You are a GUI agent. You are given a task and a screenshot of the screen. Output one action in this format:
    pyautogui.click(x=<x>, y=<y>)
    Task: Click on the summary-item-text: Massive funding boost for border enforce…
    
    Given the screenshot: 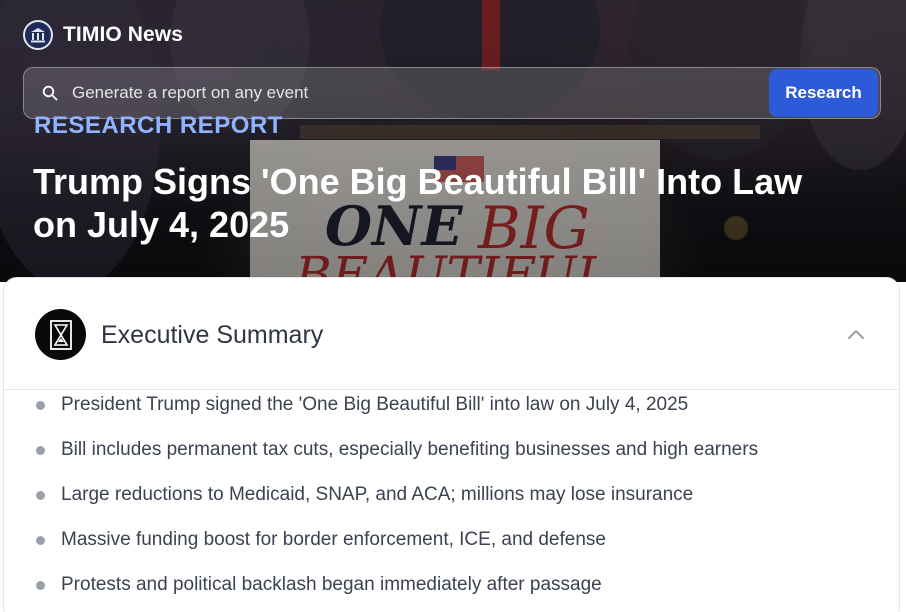 What is the action you would take?
    pyautogui.click(x=333, y=539)
    